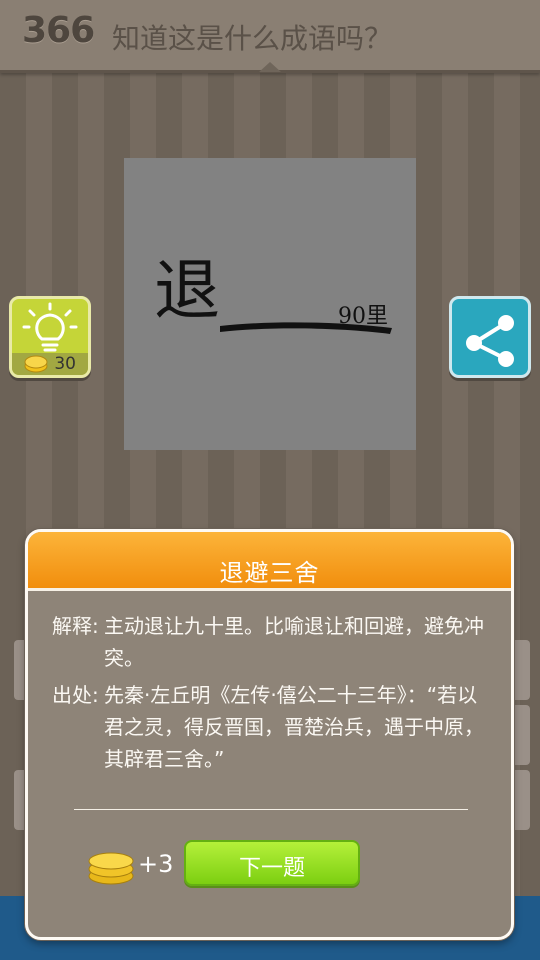 The image size is (540, 960). Describe the element at coordinates (270, 67) in the screenshot. I see `header-notch` at that location.